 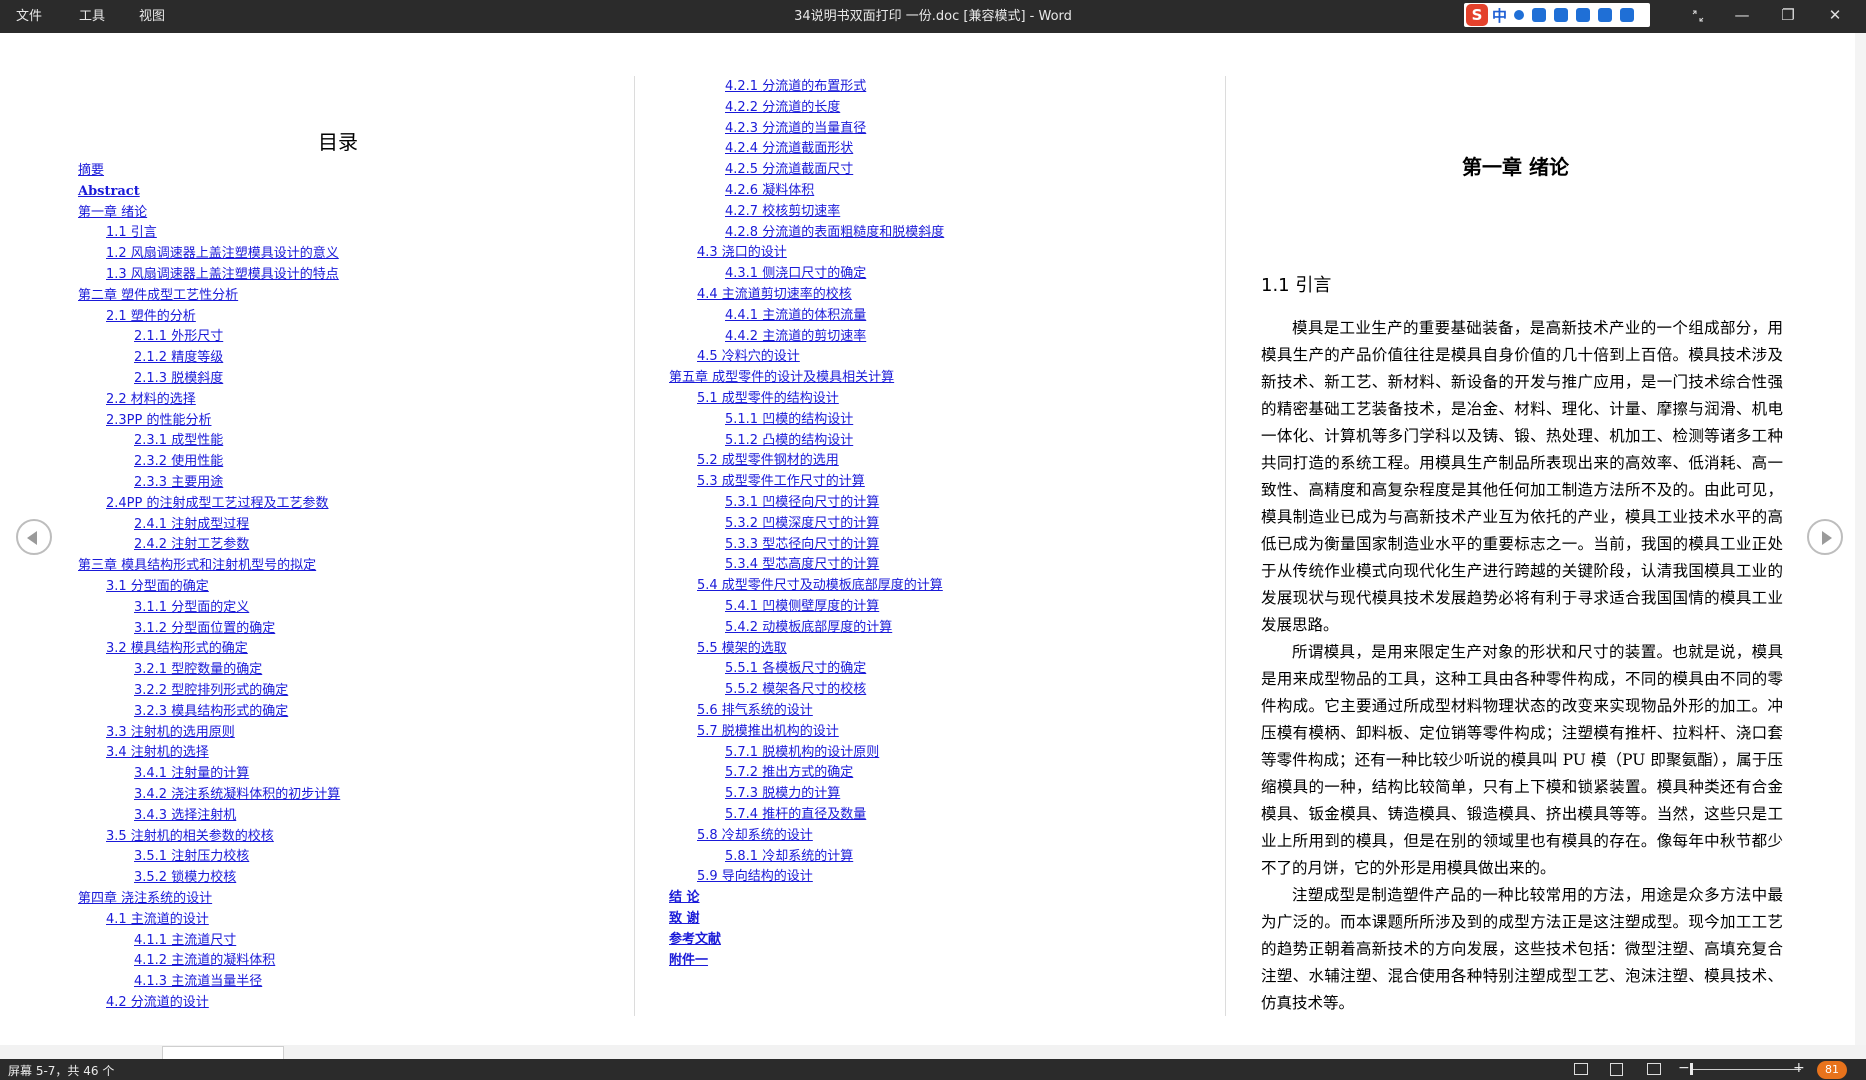 I want to click on toc-entry: 4.1 主流道的设计, so click(x=157, y=919).